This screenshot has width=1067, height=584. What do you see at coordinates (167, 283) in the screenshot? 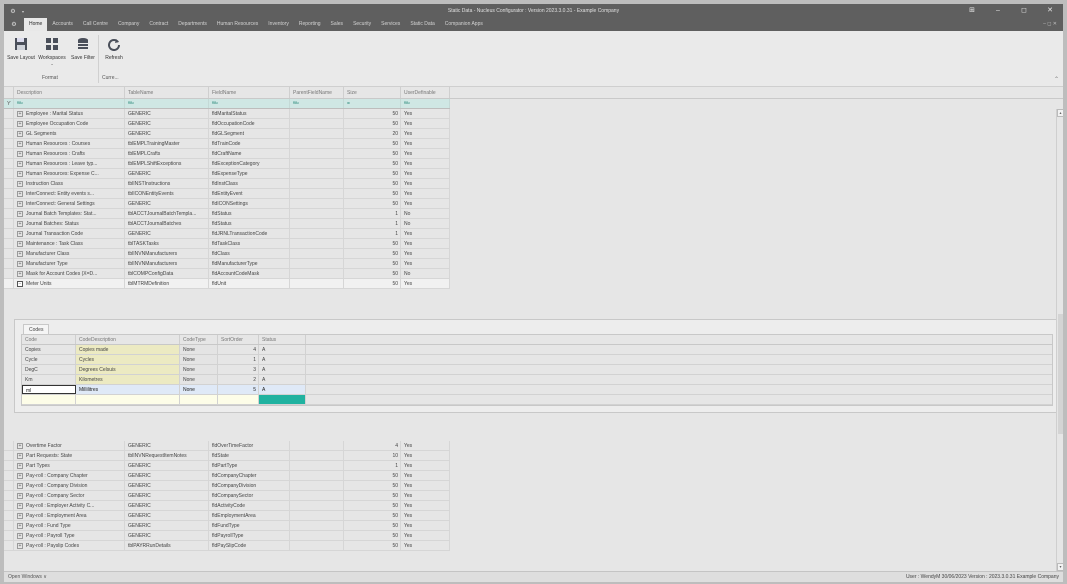
I see `cell-table-name: tblMTRMDefinition` at bounding box center [167, 283].